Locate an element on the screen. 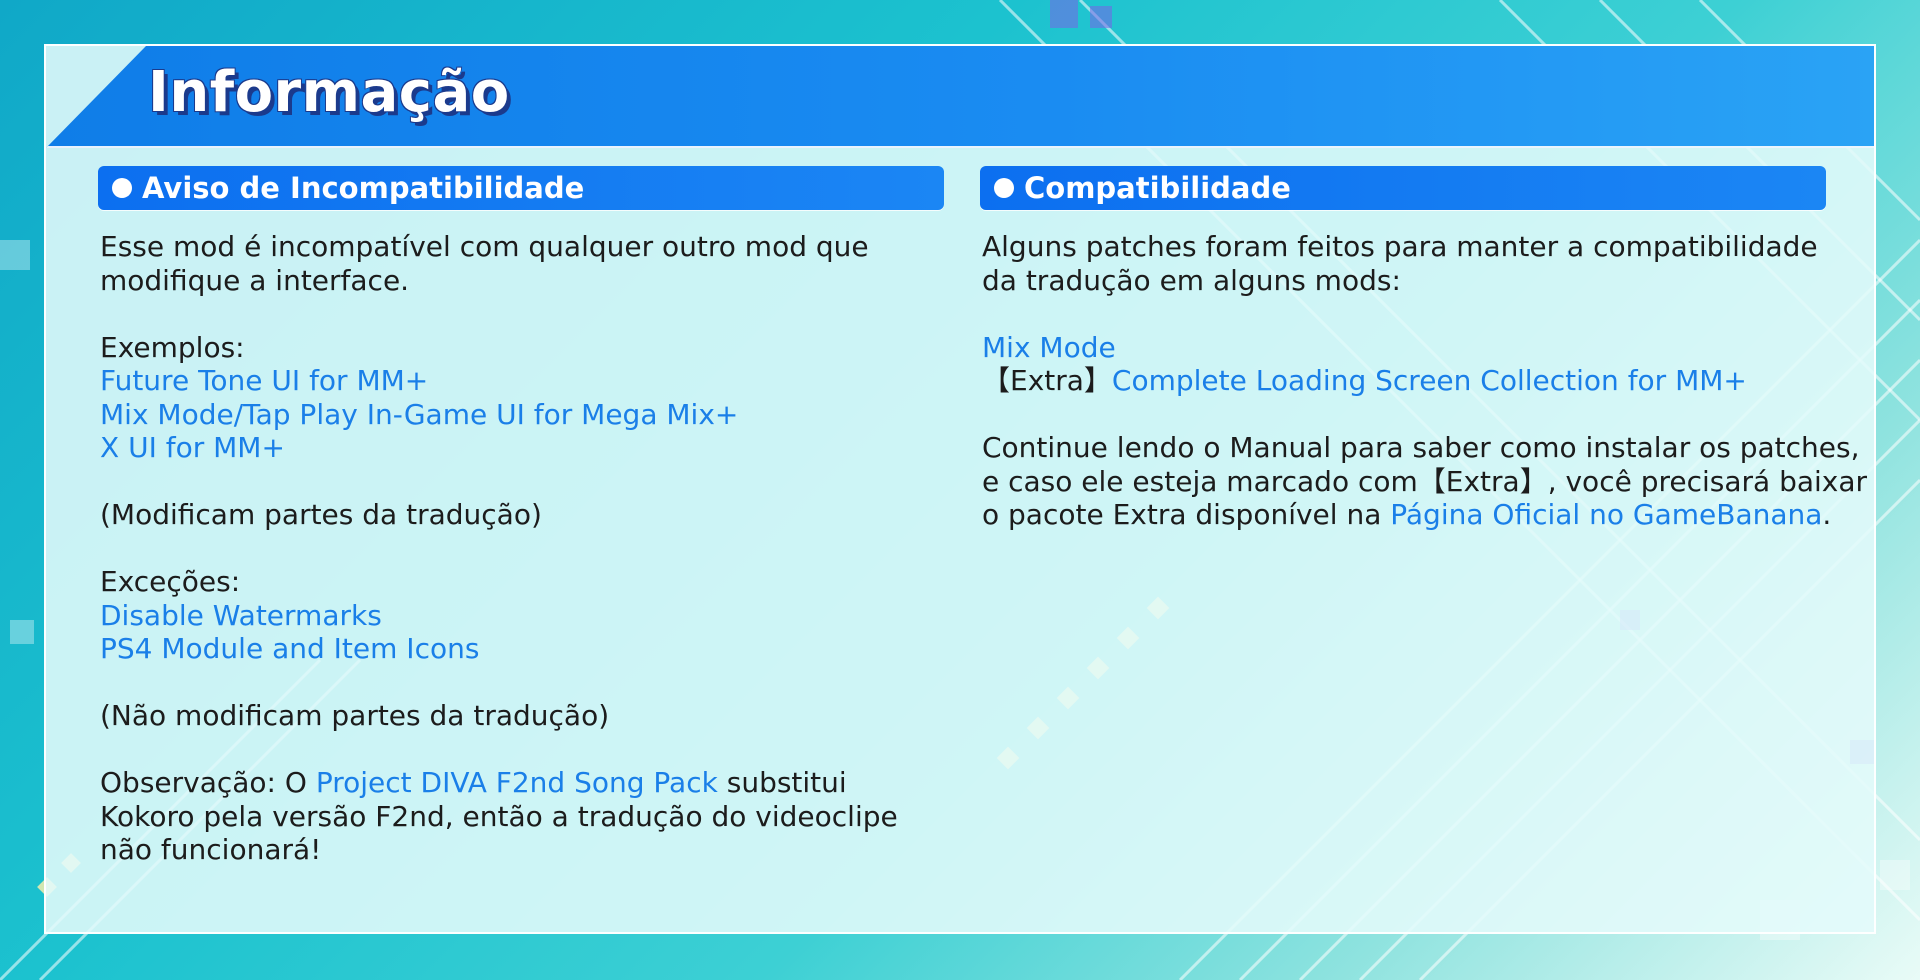  compatibility-header: Compatibilidade is located at coordinates (1403, 188).